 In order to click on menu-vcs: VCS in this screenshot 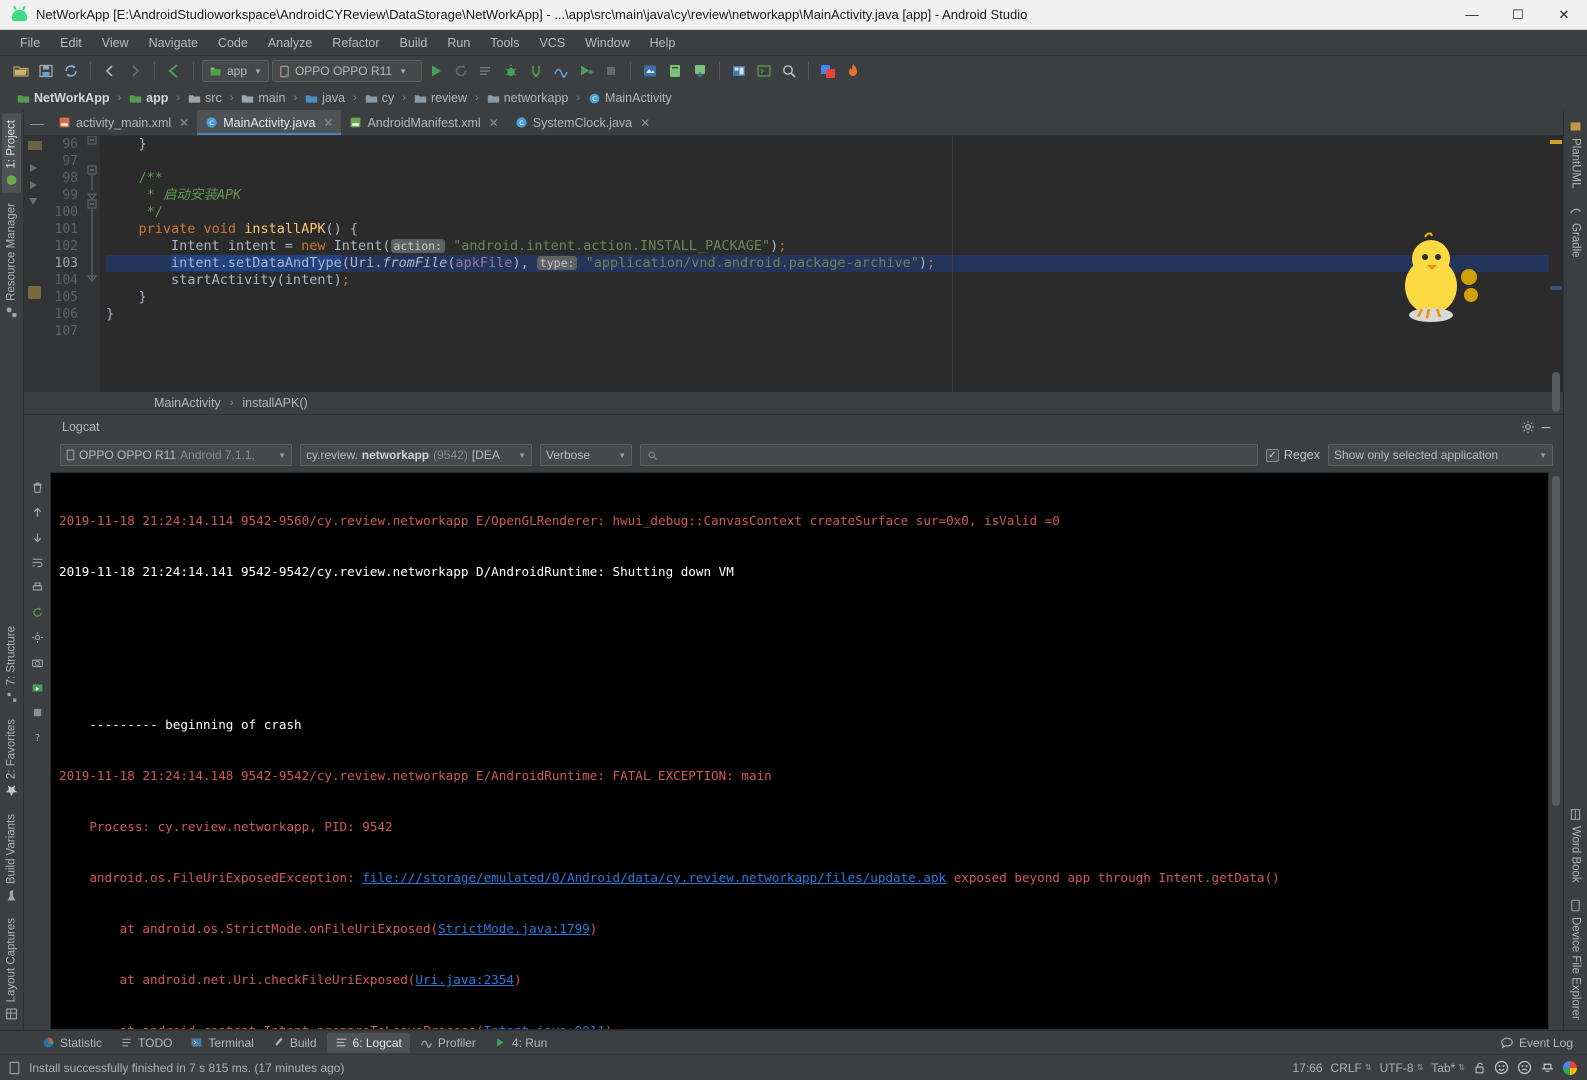, I will do `click(552, 43)`.